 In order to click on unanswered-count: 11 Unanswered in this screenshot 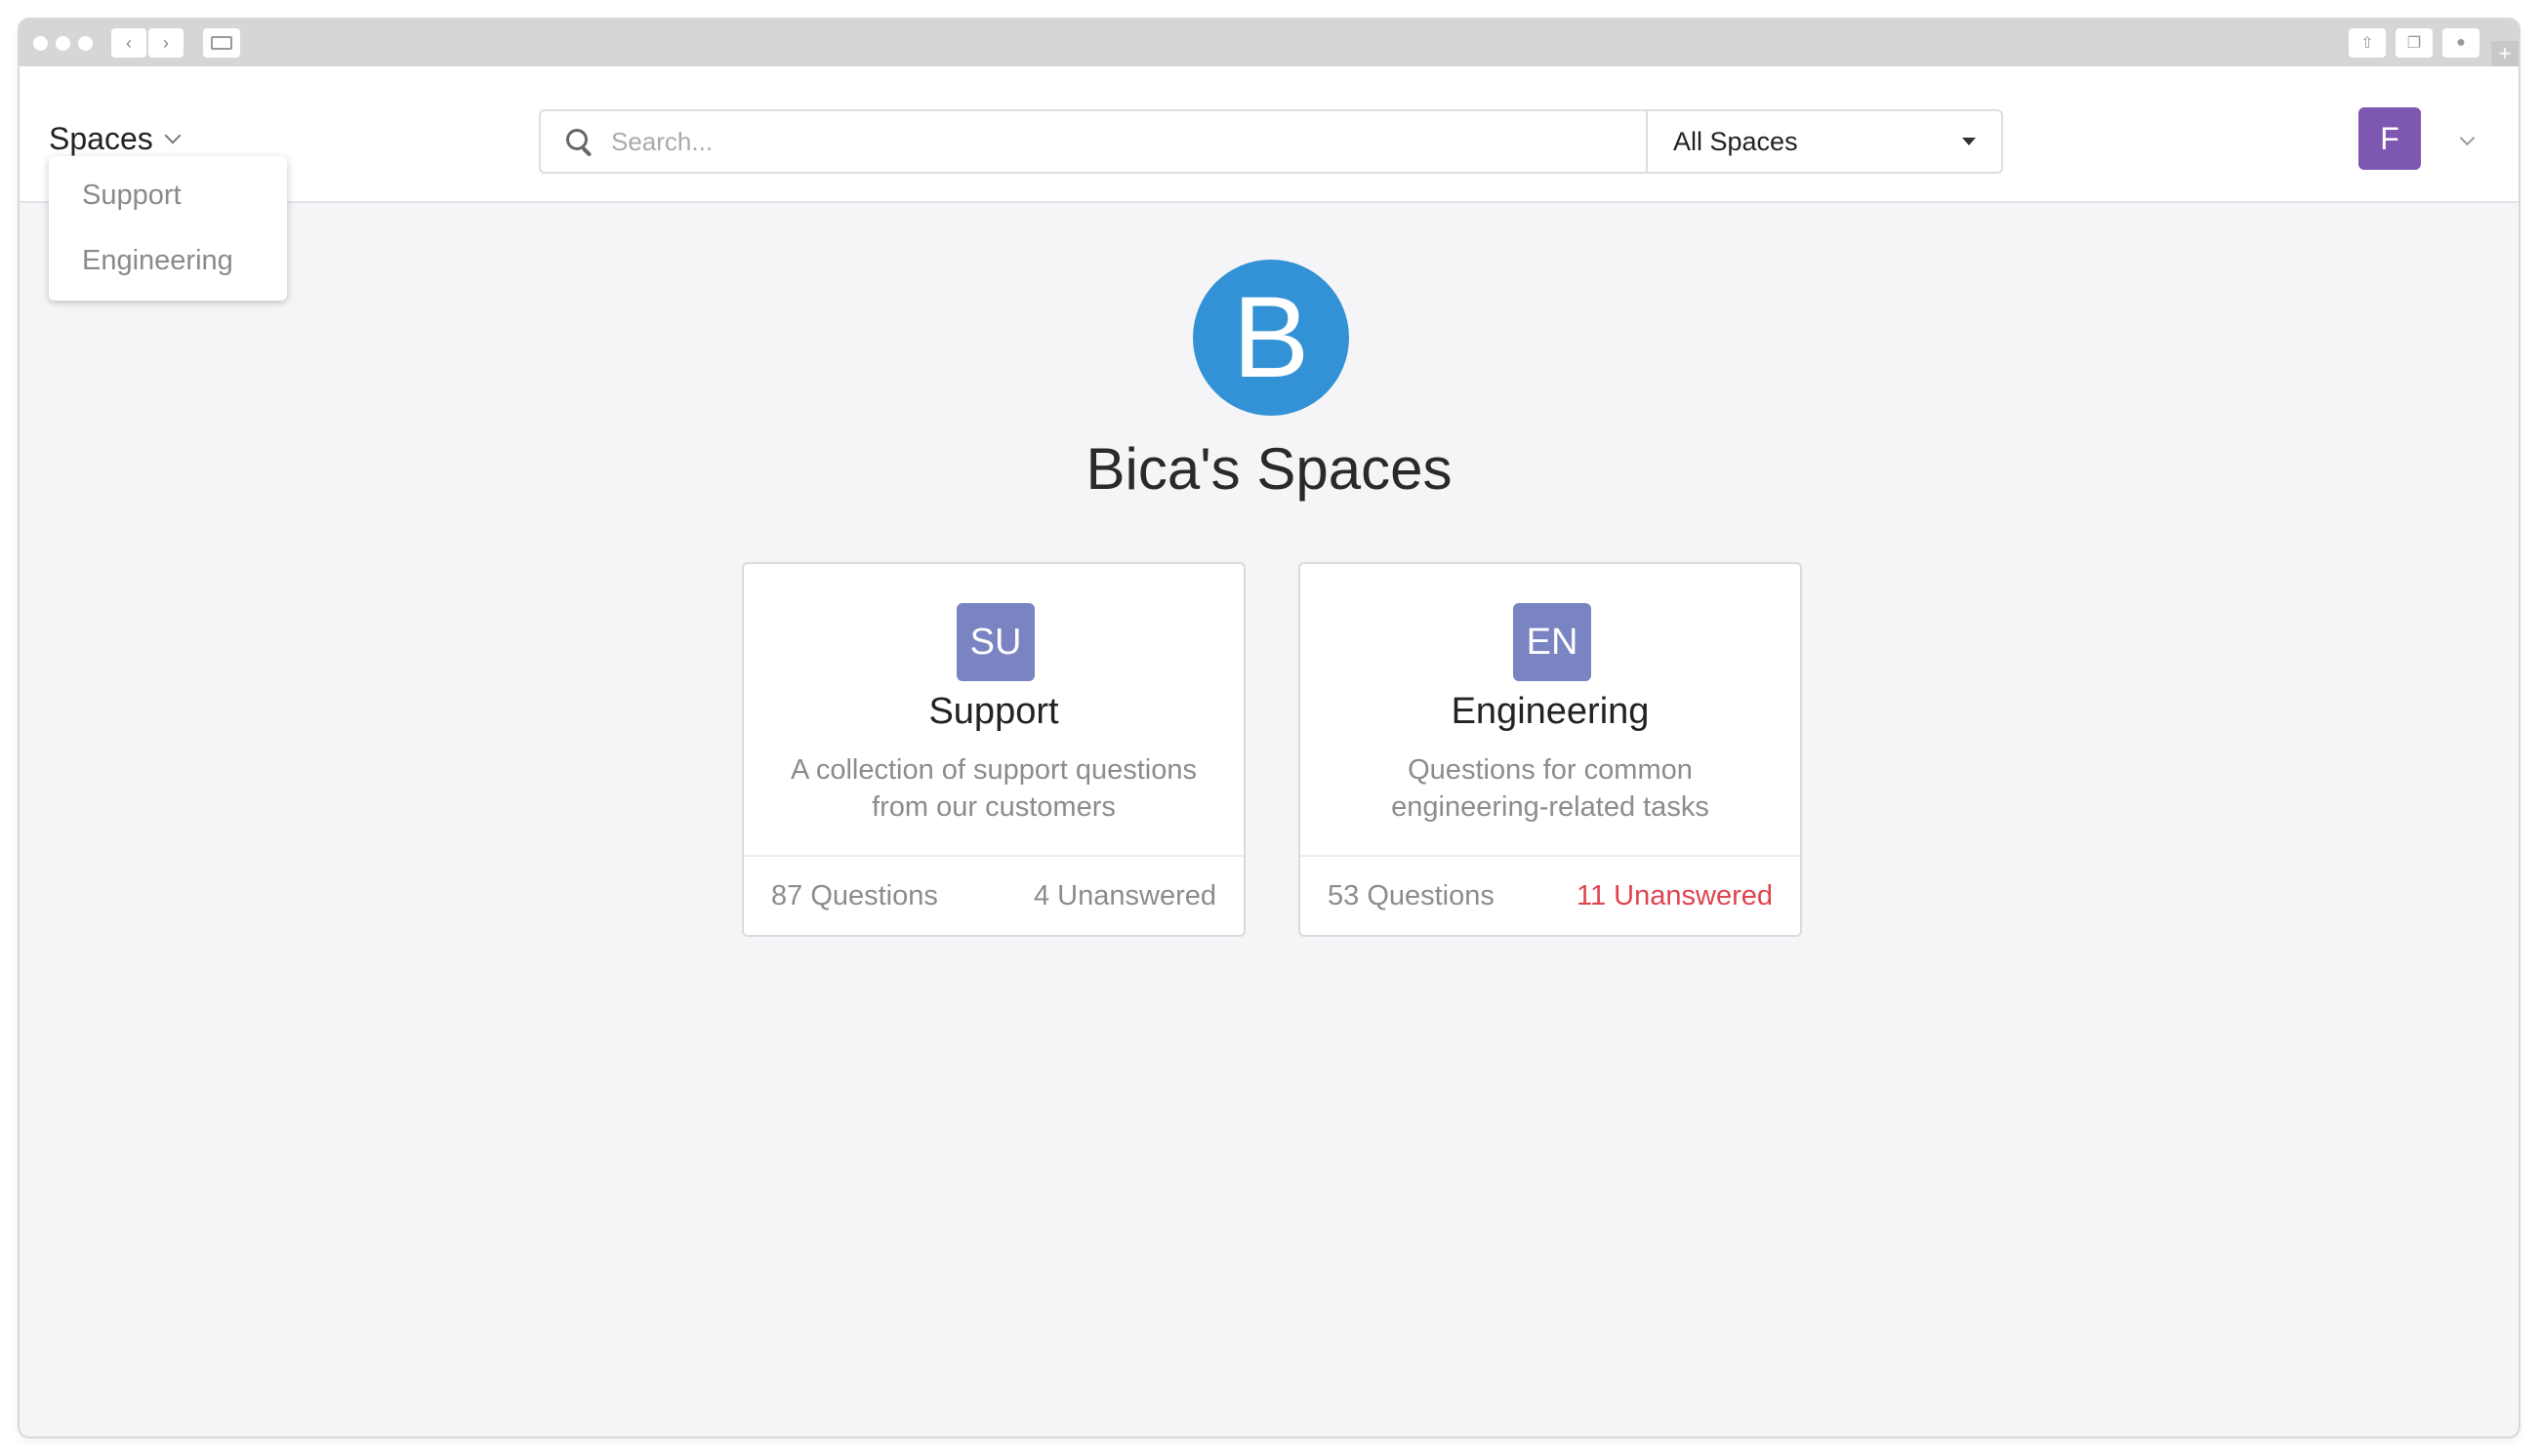, I will do `click(1675, 896)`.